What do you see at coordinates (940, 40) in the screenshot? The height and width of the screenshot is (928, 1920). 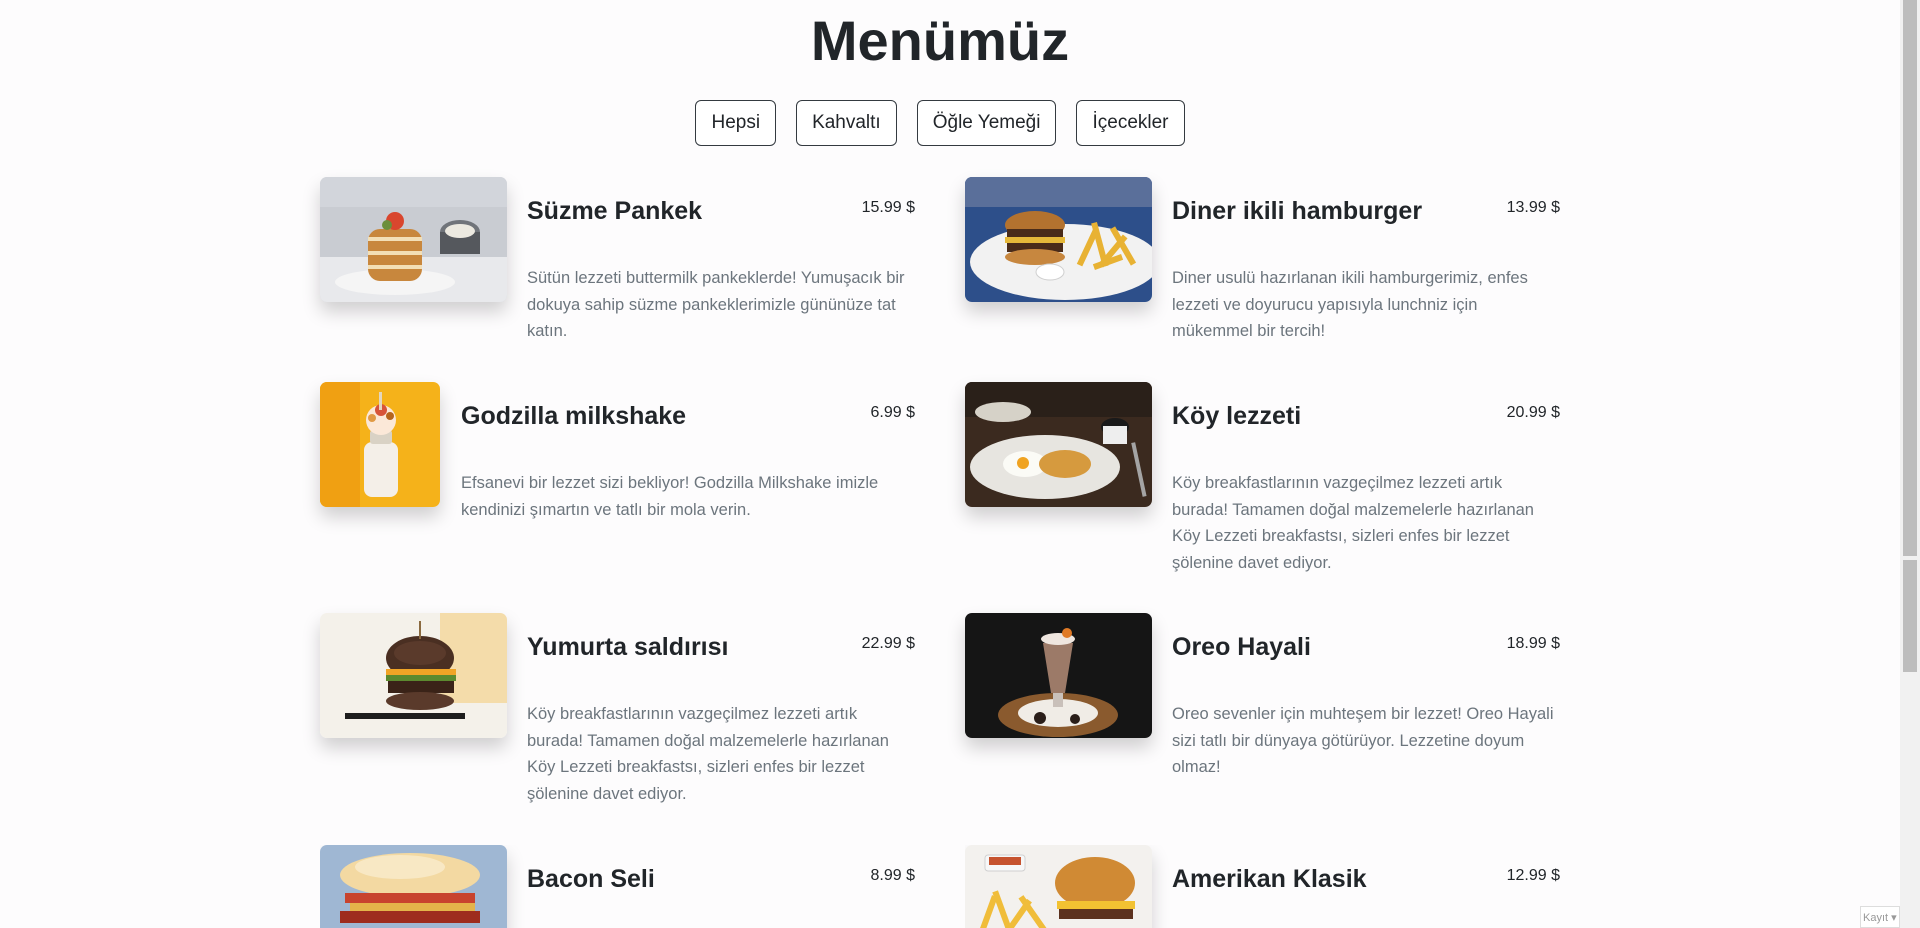 I see `page-title: Menümüz` at bounding box center [940, 40].